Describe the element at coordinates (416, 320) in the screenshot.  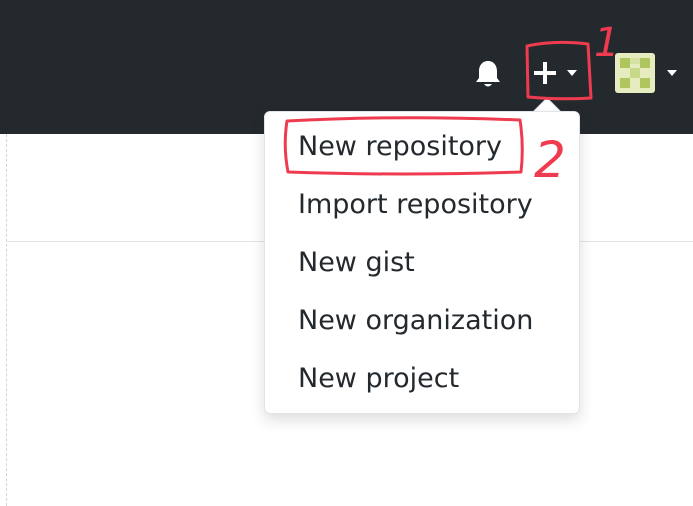
I see `menu-item-label: New organization` at that location.